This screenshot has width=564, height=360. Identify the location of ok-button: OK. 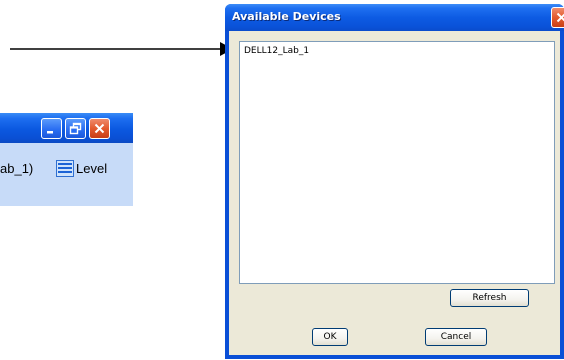
(330, 337).